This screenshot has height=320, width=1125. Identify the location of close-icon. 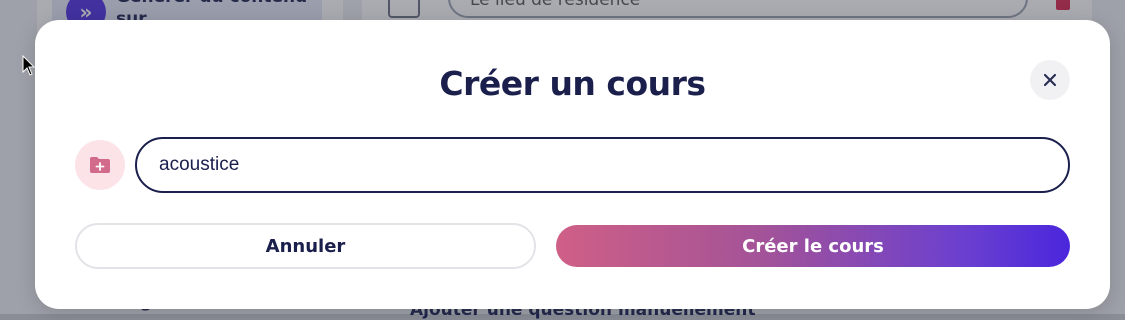
(1050, 80).